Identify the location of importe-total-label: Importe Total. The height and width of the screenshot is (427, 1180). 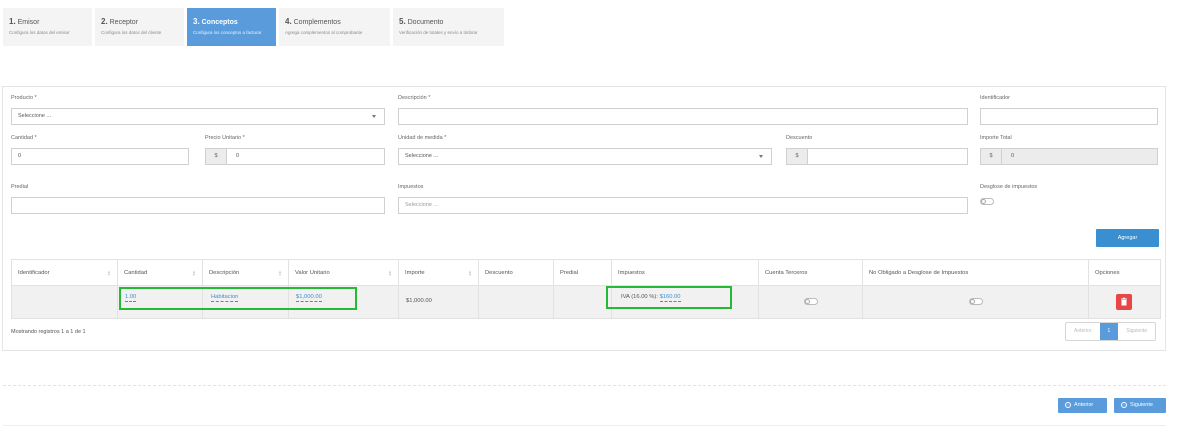
(996, 138).